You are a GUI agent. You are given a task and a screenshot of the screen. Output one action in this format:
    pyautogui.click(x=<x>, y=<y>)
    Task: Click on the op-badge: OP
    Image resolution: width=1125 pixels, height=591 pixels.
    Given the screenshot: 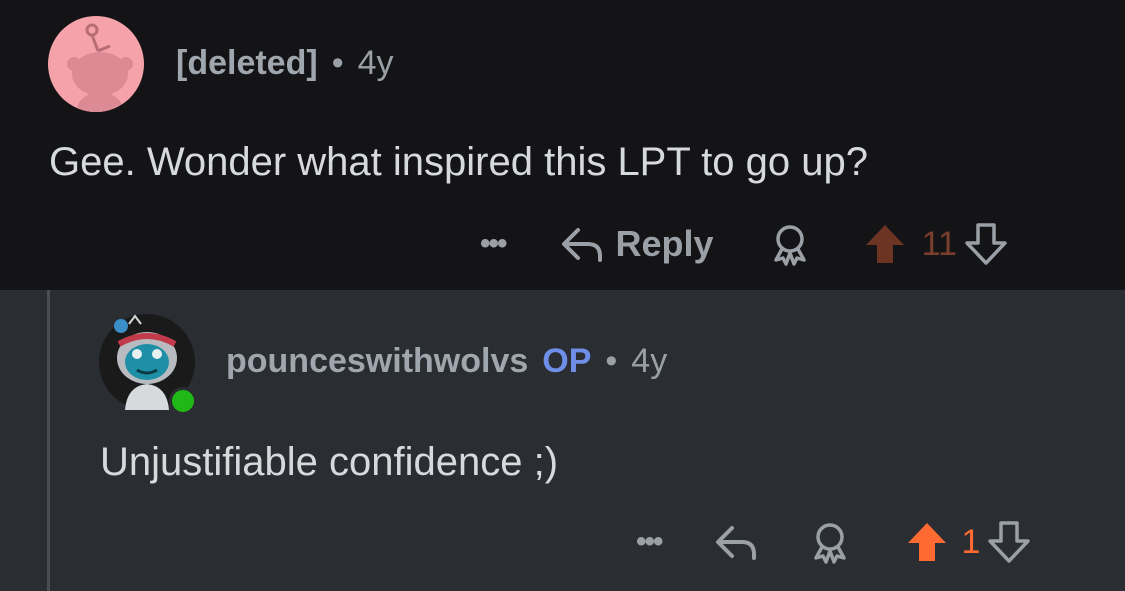 What is the action you would take?
    pyautogui.click(x=567, y=361)
    